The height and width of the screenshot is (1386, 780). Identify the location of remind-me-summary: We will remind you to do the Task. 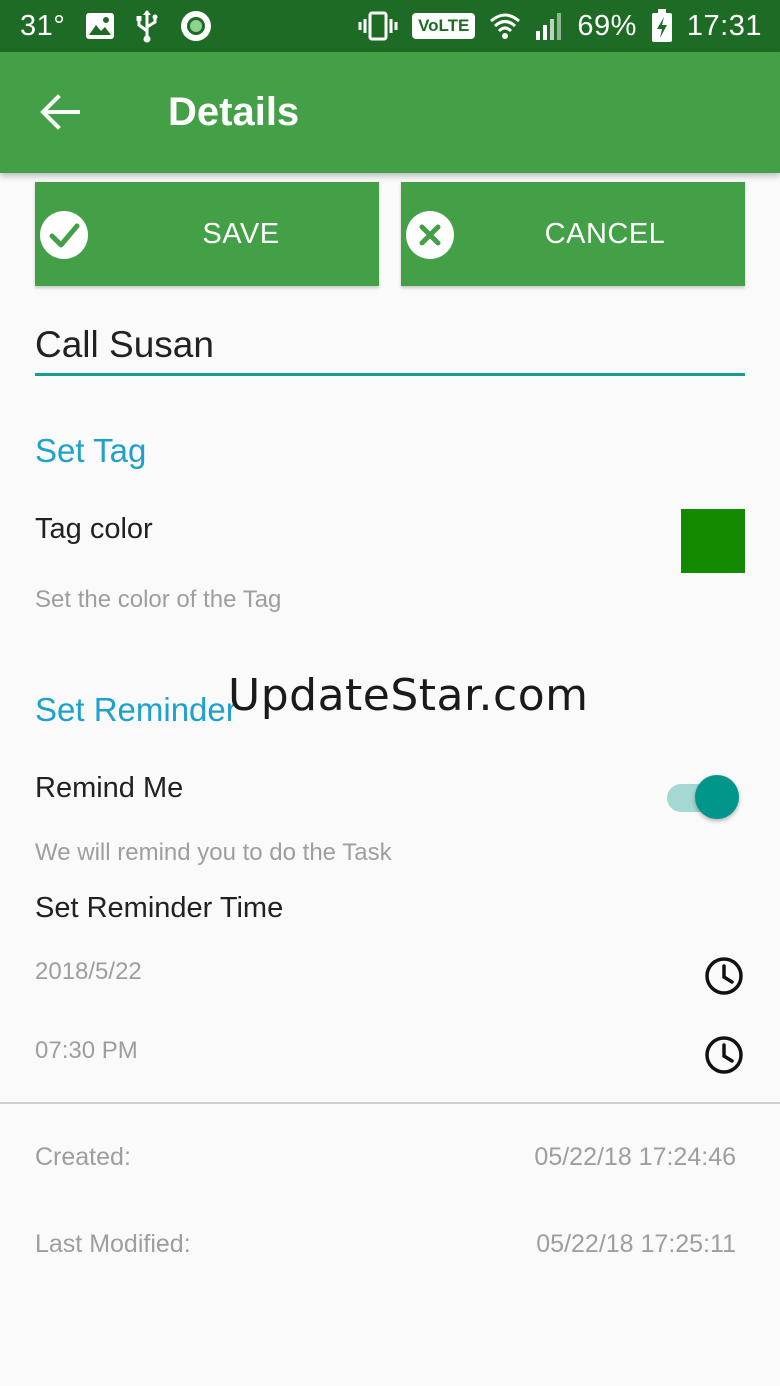
(213, 852).